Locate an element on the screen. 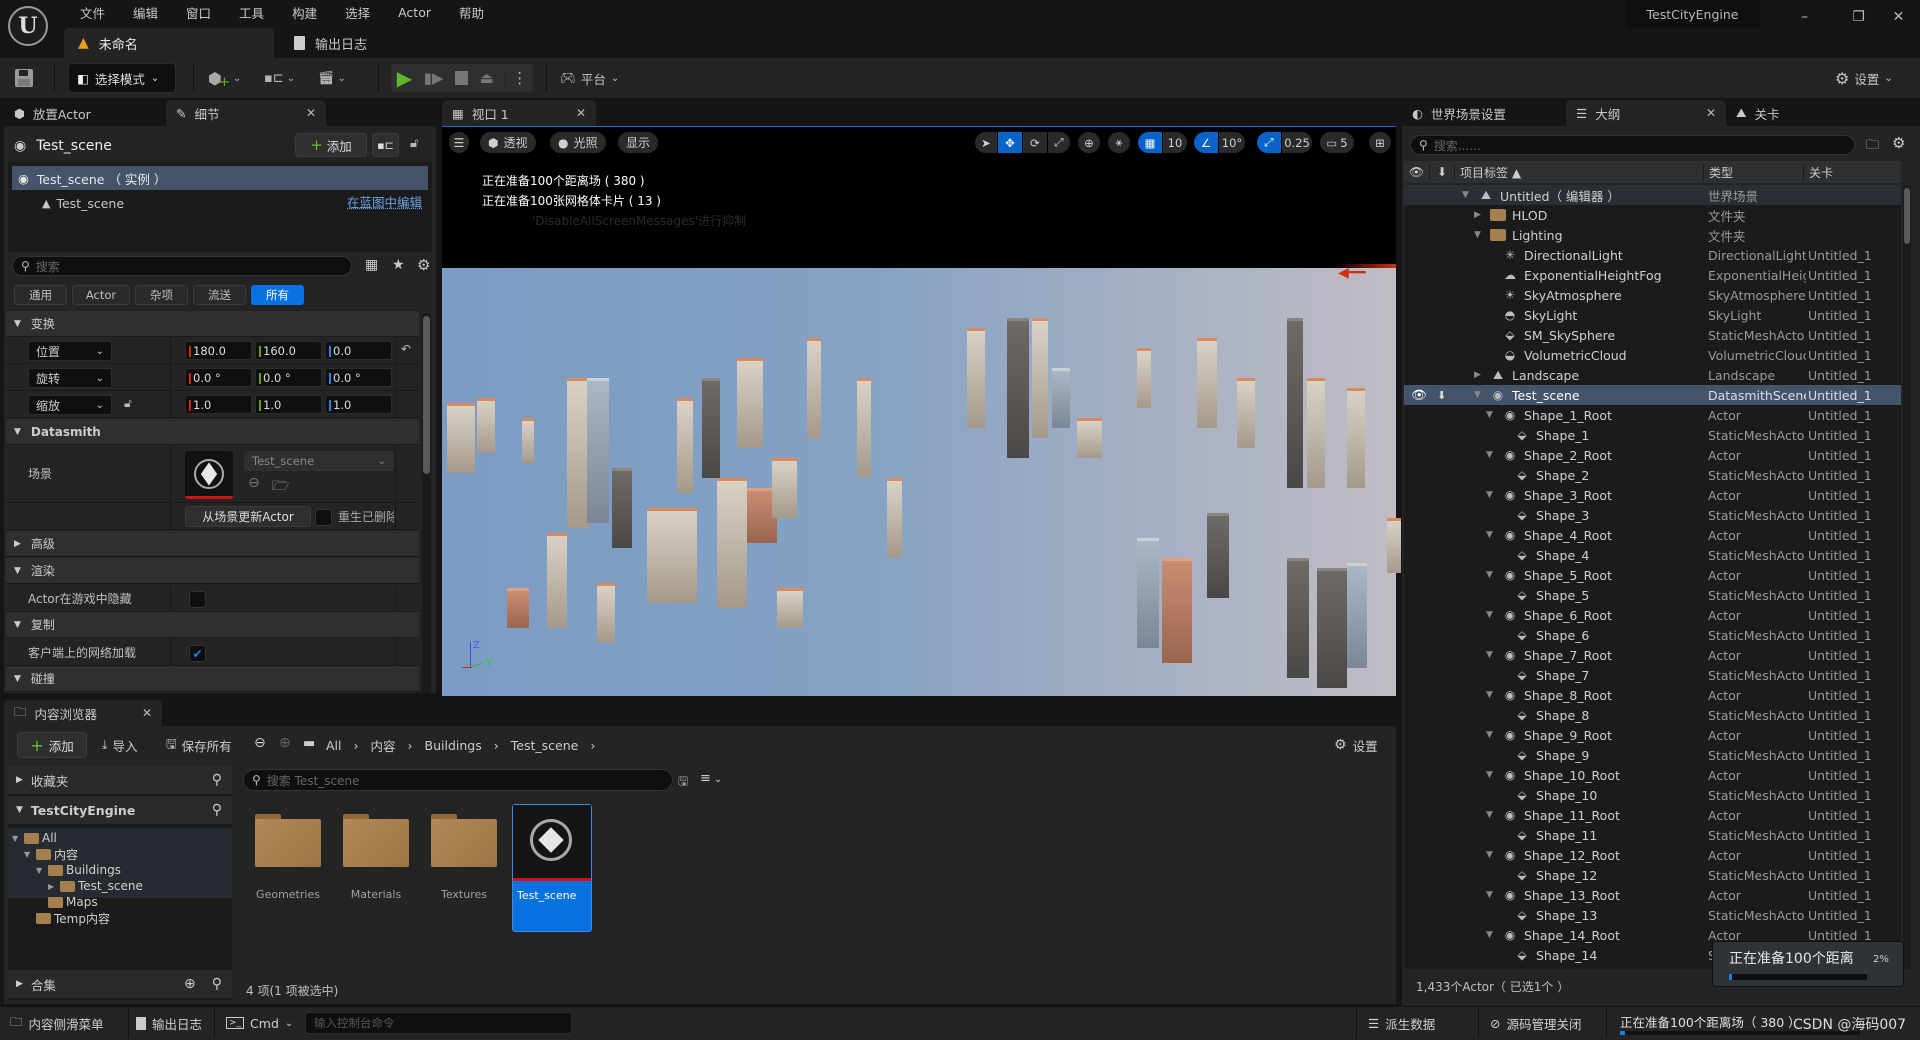 Image resolution: width=1920 pixels, height=1040 pixels. outliner-row: ▼ ◉ Shape_10_Root Actor Untitled_1 is located at coordinates (1652, 775).